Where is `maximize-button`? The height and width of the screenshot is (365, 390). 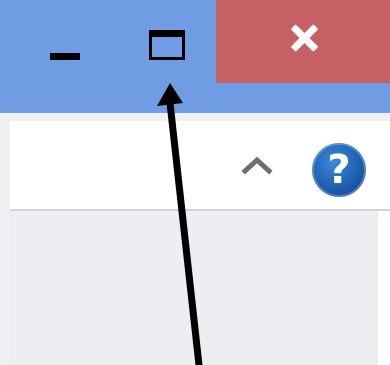 maximize-button is located at coordinates (168, 50).